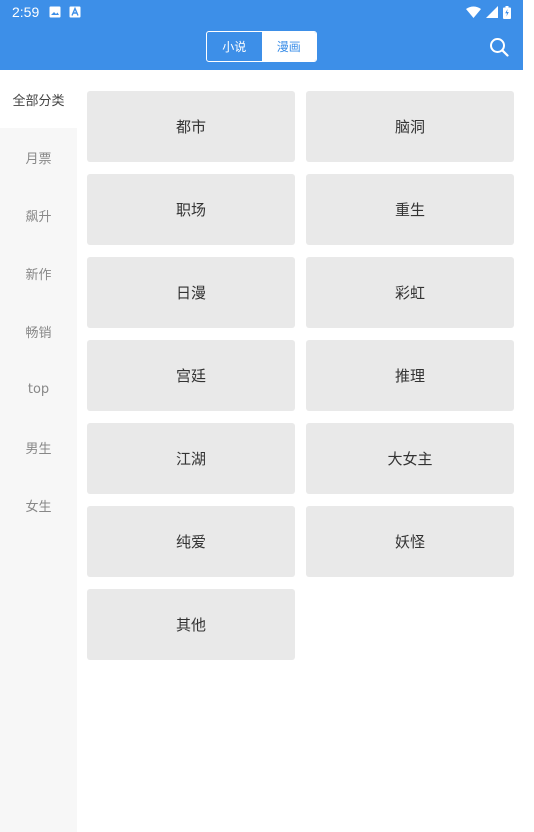 The width and height of the screenshot is (534, 832). What do you see at coordinates (191, 209) in the screenshot?
I see `category-tile: 职场` at bounding box center [191, 209].